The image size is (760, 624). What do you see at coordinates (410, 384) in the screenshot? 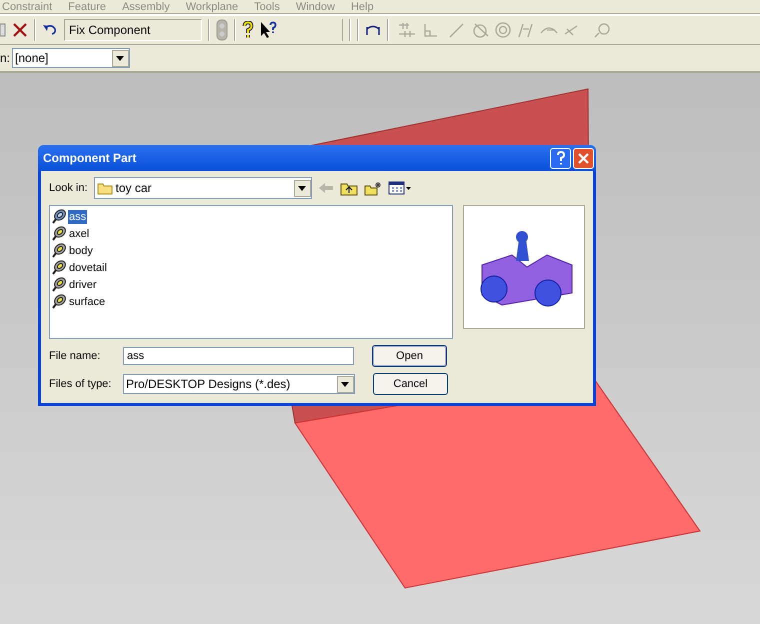
I see `cancel-button: Cancel` at bounding box center [410, 384].